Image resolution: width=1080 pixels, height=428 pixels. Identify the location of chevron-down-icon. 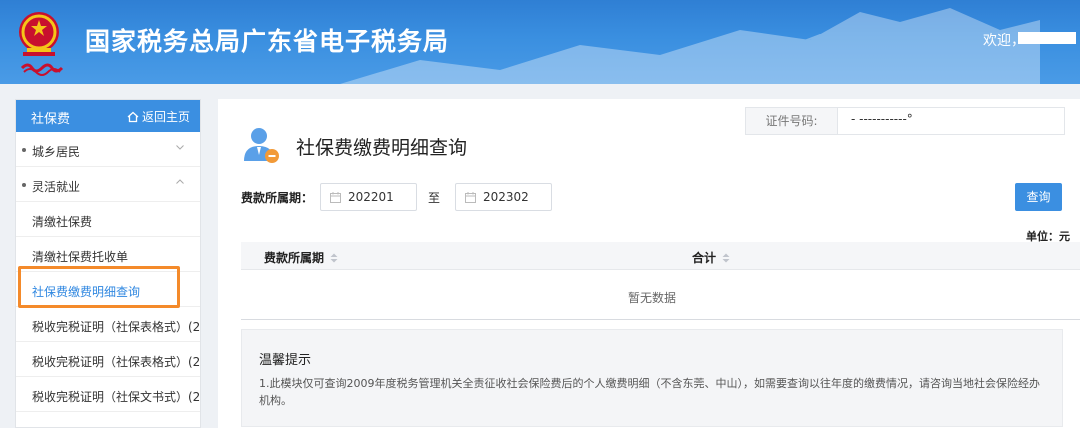
(180, 147).